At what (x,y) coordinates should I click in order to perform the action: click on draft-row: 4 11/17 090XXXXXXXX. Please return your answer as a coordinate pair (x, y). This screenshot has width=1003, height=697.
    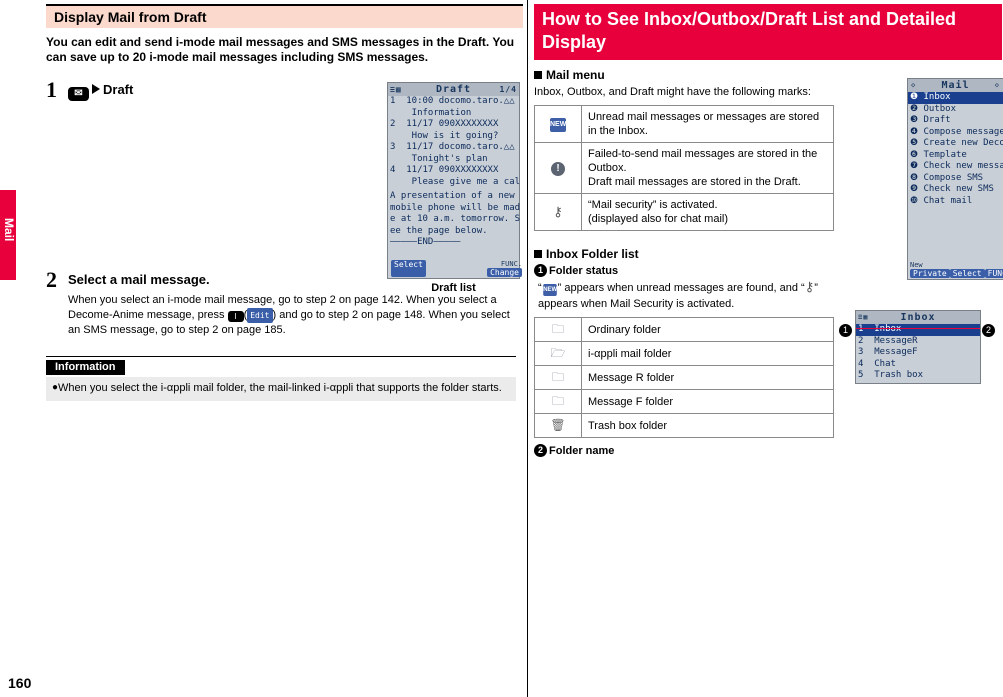
    Looking at the image, I should click on (453, 171).